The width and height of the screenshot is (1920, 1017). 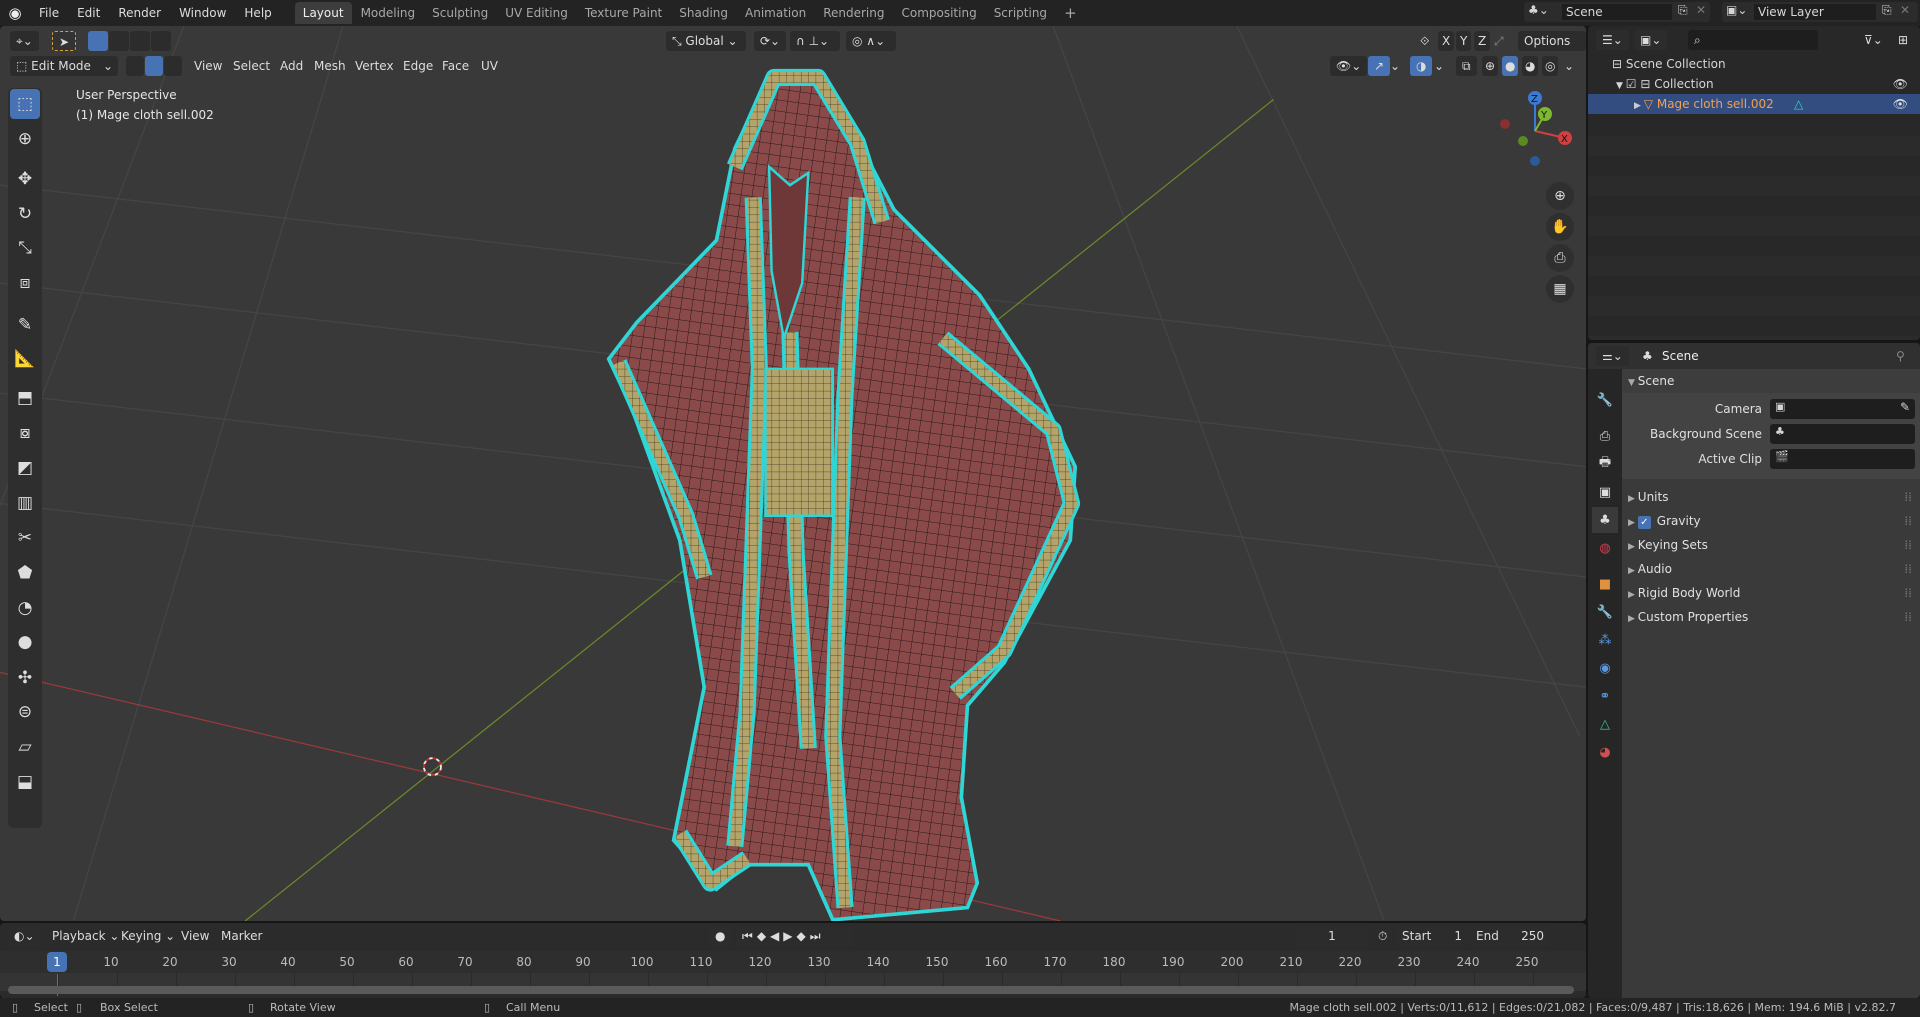 I want to click on menu-help: Help, so click(x=257, y=13).